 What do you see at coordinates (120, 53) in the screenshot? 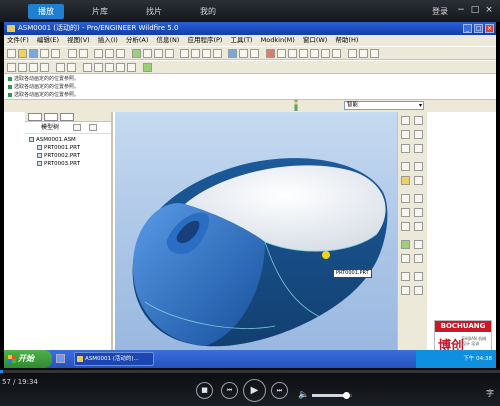
I see `paste-icon` at bounding box center [120, 53].